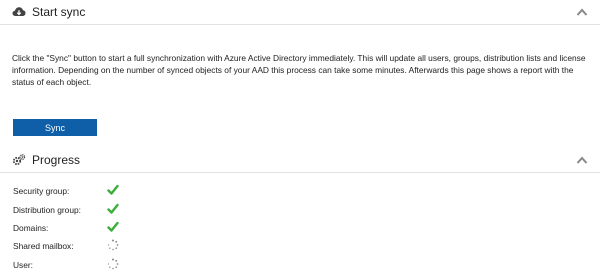 The height and width of the screenshot is (275, 600). What do you see at coordinates (300, 192) in the screenshot?
I see `progress-item-security-group: Security group:` at bounding box center [300, 192].